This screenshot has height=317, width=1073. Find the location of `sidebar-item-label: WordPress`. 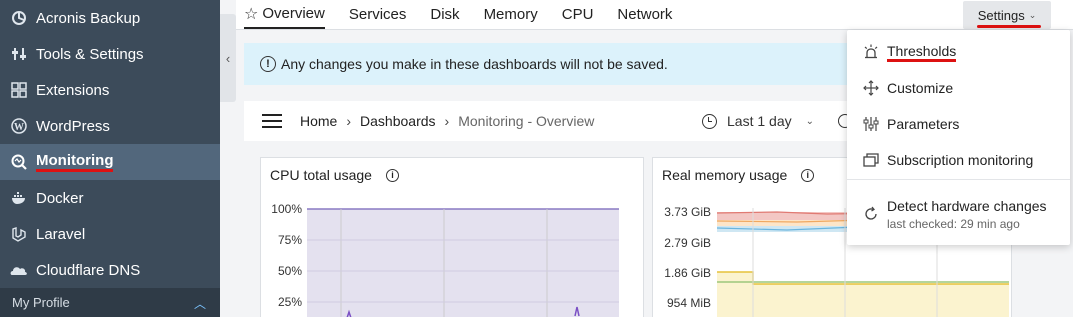

sidebar-item-label: WordPress is located at coordinates (73, 126).